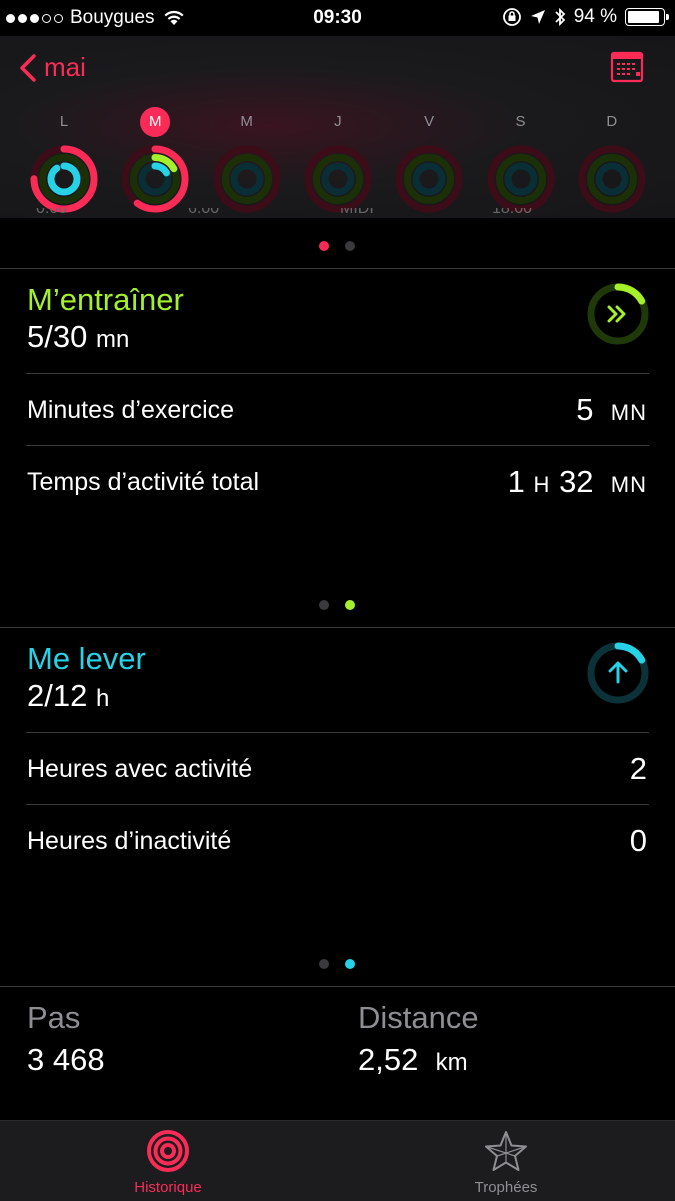 This screenshot has width=675, height=1201. Describe the element at coordinates (521, 122) in the screenshot. I see `day-label: S` at that location.